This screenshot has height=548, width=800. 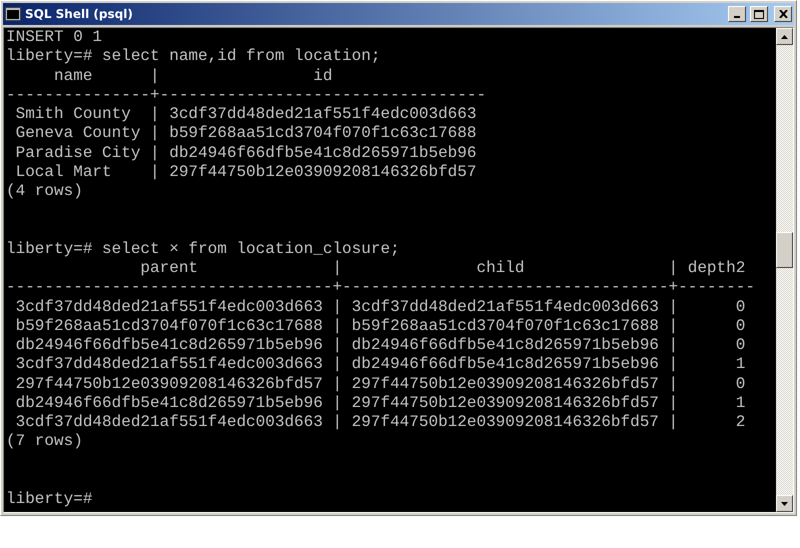 What do you see at coordinates (246, 134) in the screenshot?
I see `console-line: Geneva County | b59f268aa51cd3704f070f1c63c17688` at bounding box center [246, 134].